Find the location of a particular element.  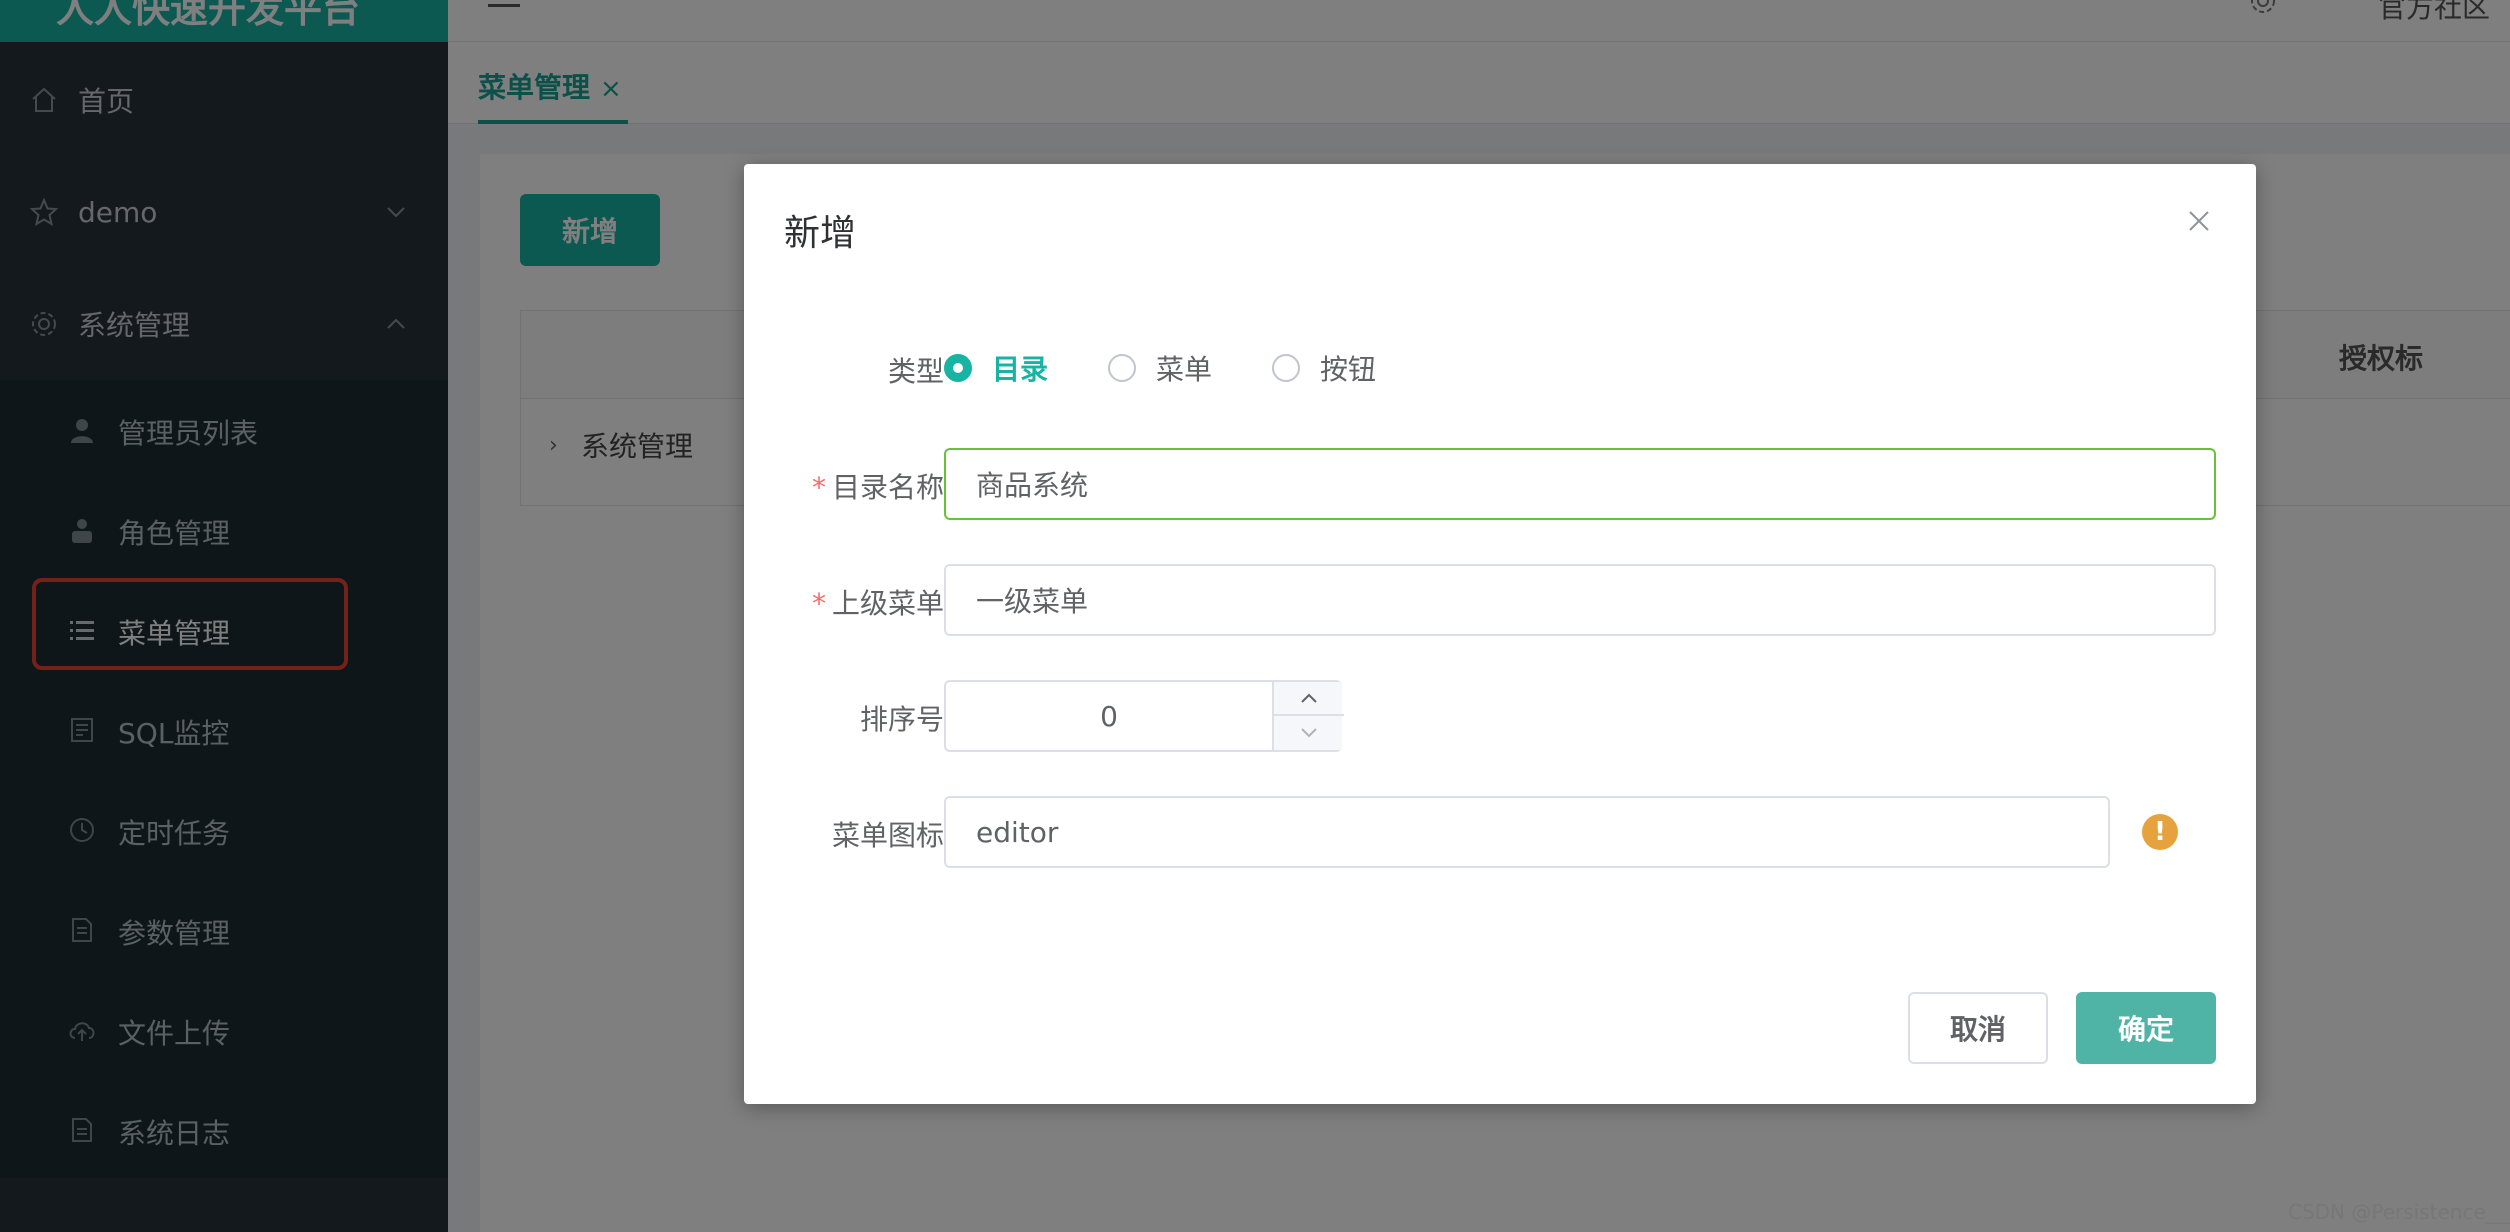

parent-label: * 上级菜单 is located at coordinates (844, 602).